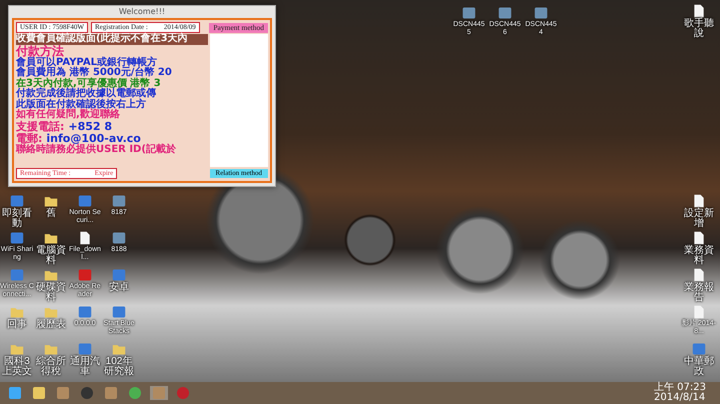 Image resolution: width=720 pixels, height=404 pixels. Describe the element at coordinates (699, 29) in the screenshot. I see `icon-label: 歌手聽說` at that location.